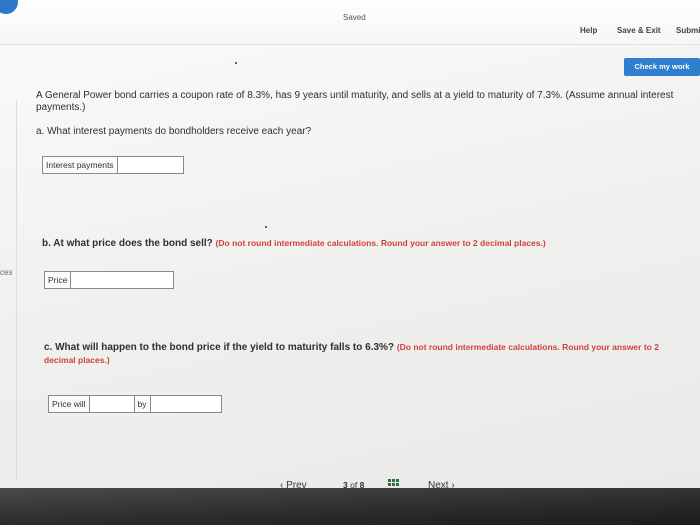  Describe the element at coordinates (139, 165) in the screenshot. I see `interest-payments-input` at that location.